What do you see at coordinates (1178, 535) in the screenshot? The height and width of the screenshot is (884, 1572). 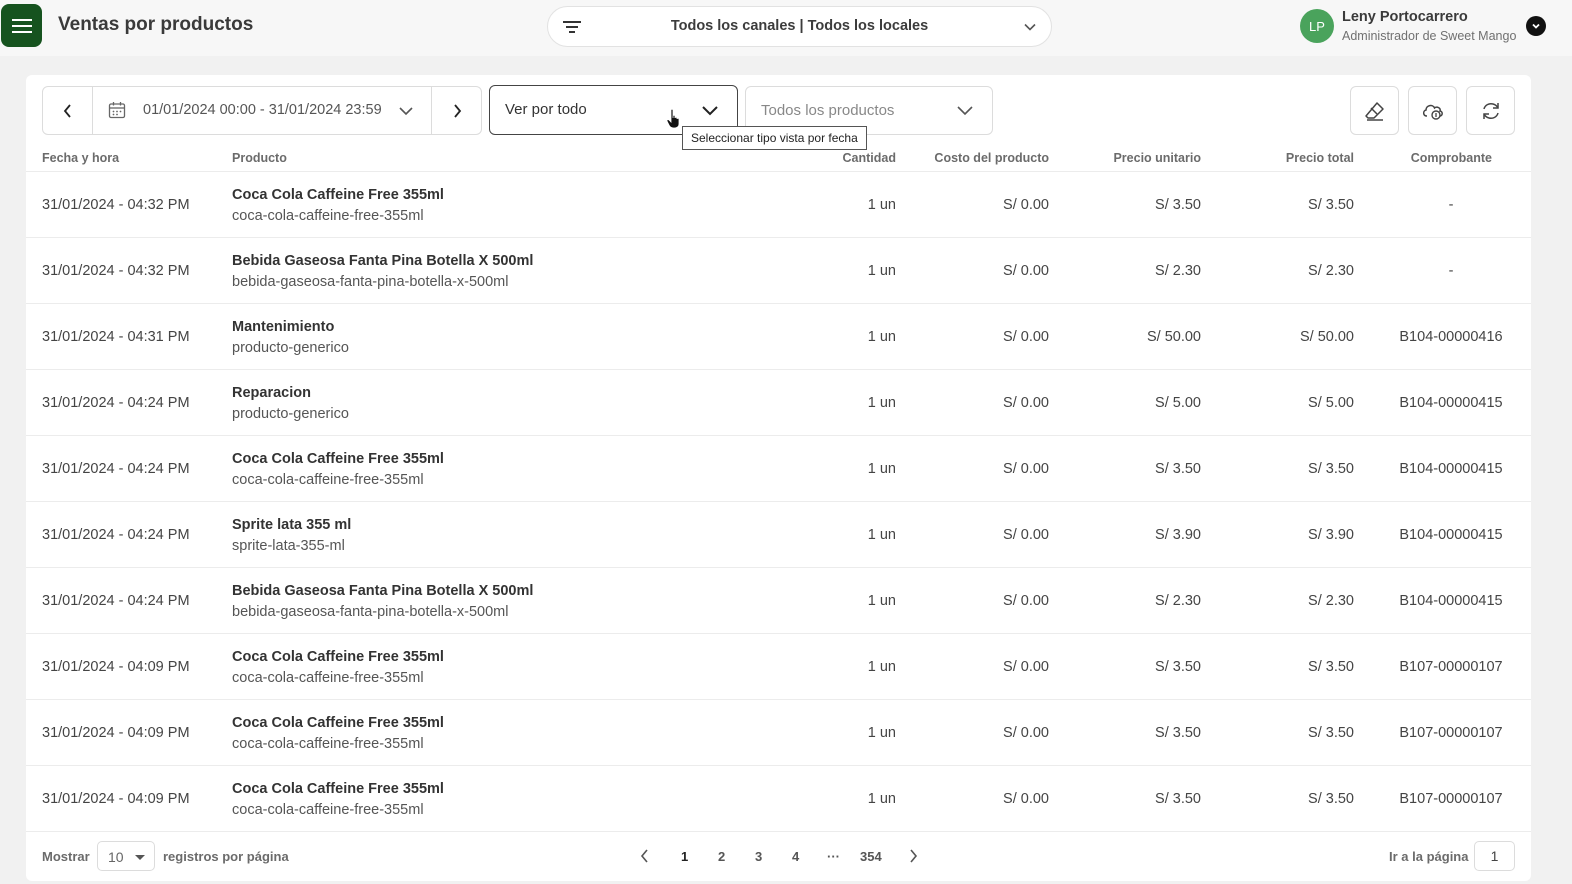 I see `row-unit-price: S/ 3.90` at bounding box center [1178, 535].